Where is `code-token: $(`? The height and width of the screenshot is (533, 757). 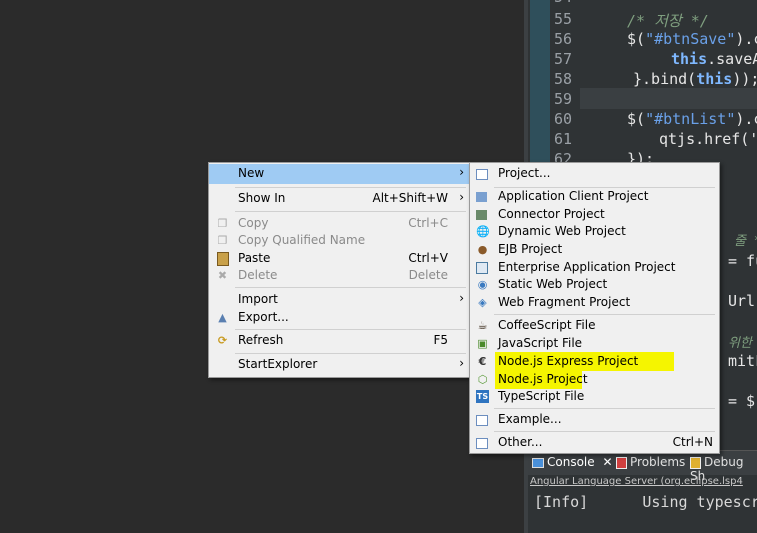
code-token: $( is located at coordinates (636, 119).